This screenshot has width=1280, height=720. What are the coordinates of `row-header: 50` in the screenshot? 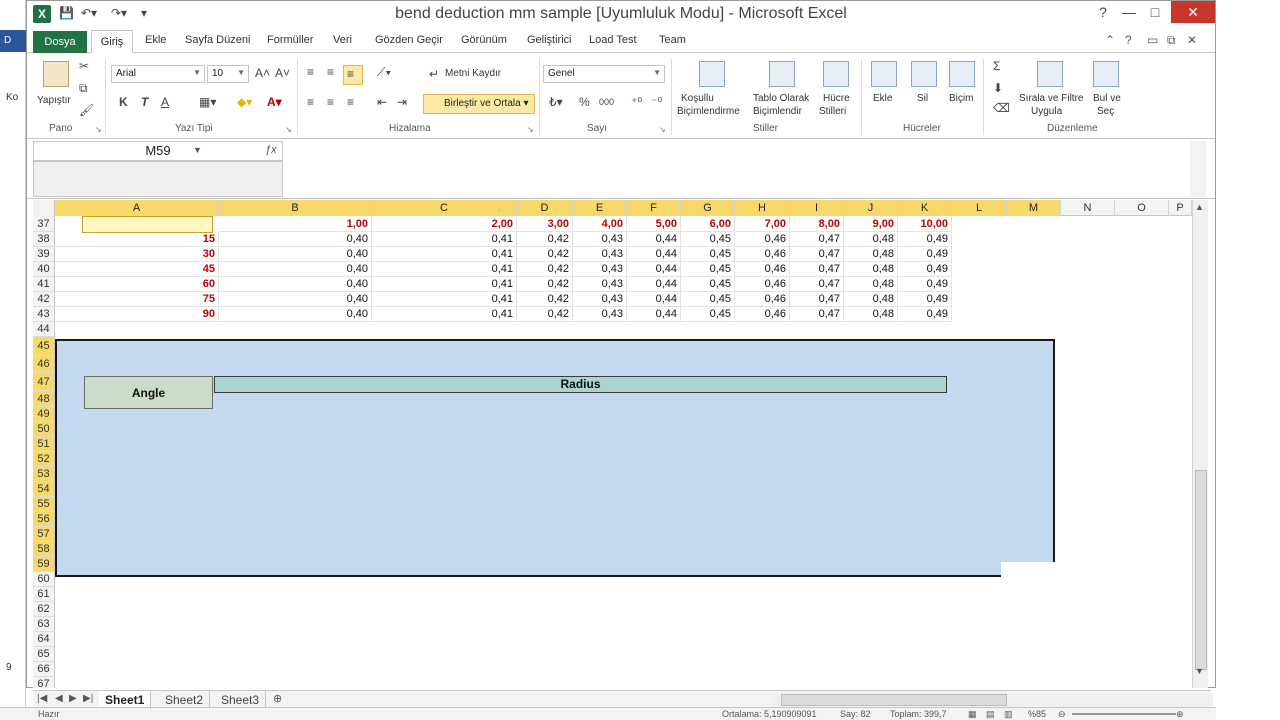 It's located at (44, 429).